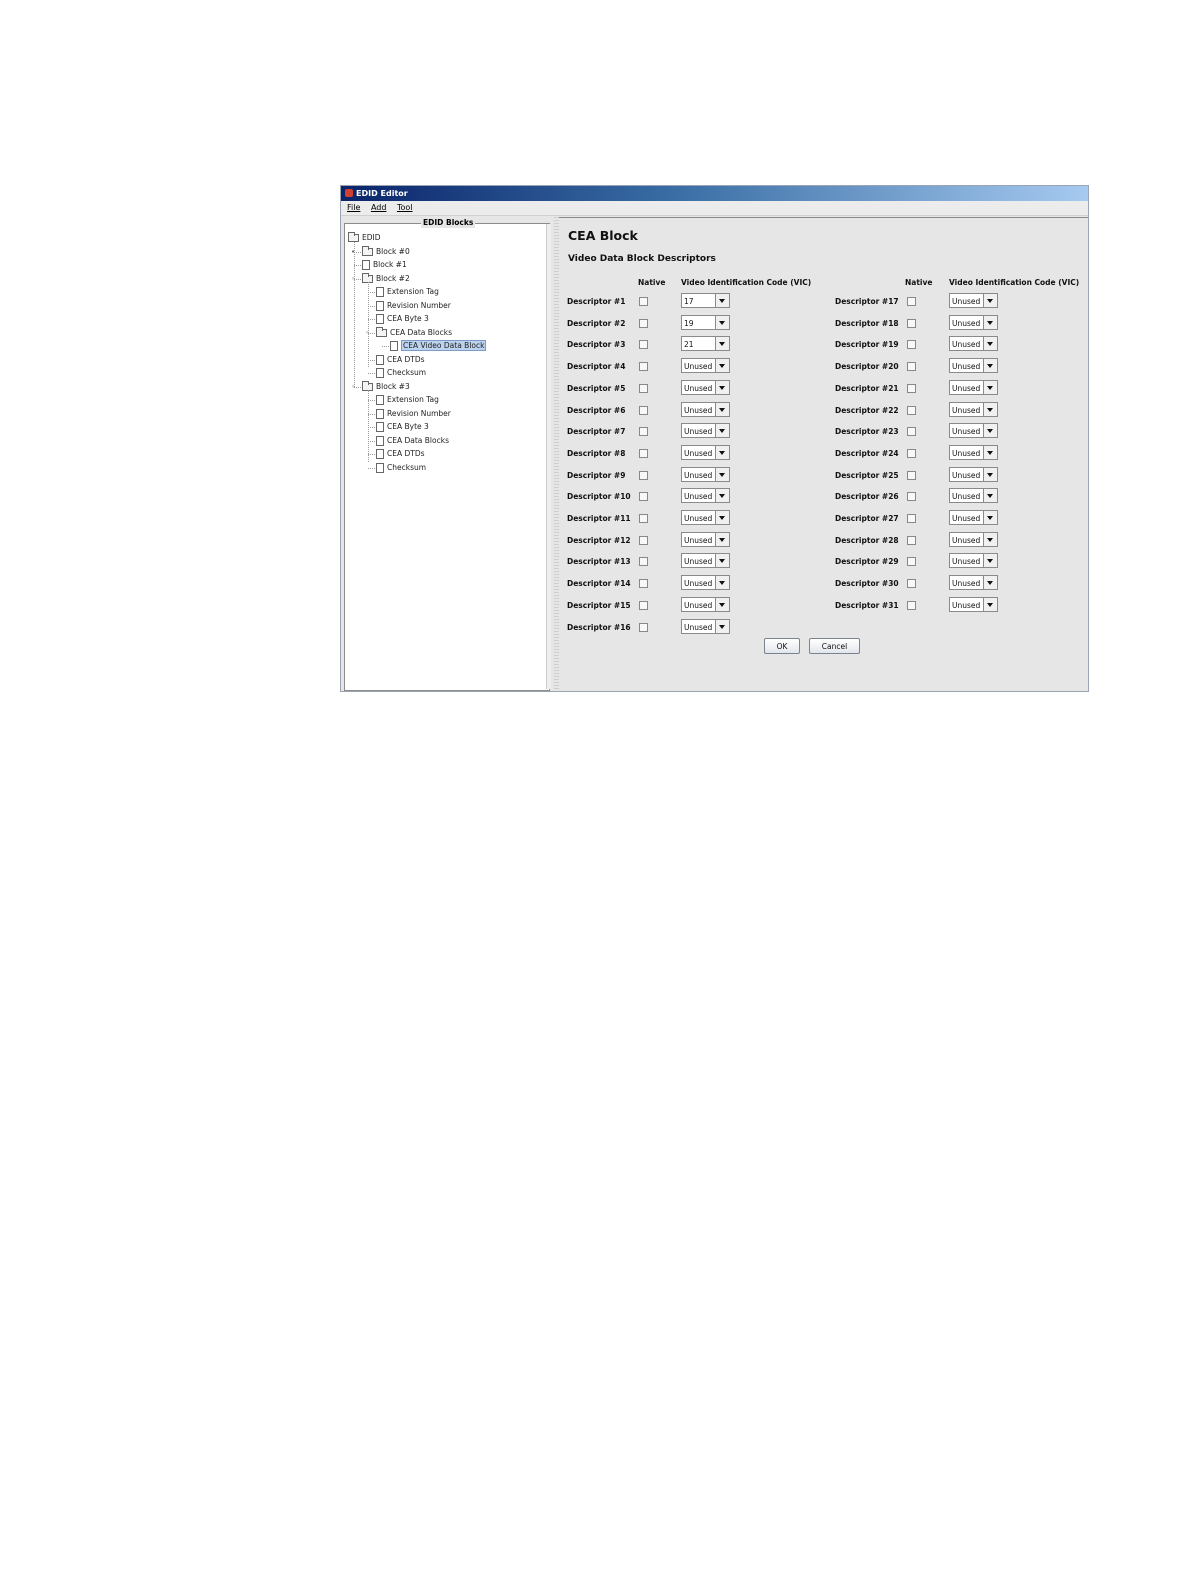  Describe the element at coordinates (705, 344) in the screenshot. I see `vic-dropdown: 21` at that location.